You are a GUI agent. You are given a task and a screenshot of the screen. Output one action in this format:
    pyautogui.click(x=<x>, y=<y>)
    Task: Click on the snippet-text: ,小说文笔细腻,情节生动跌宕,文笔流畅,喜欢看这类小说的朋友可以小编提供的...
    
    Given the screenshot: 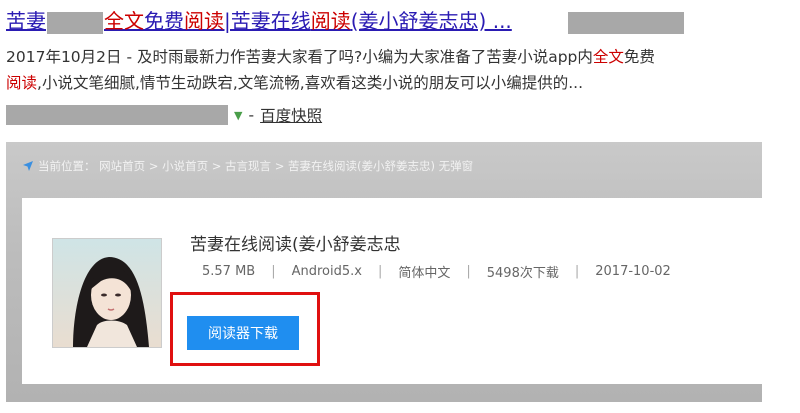 What is the action you would take?
    pyautogui.click(x=310, y=83)
    